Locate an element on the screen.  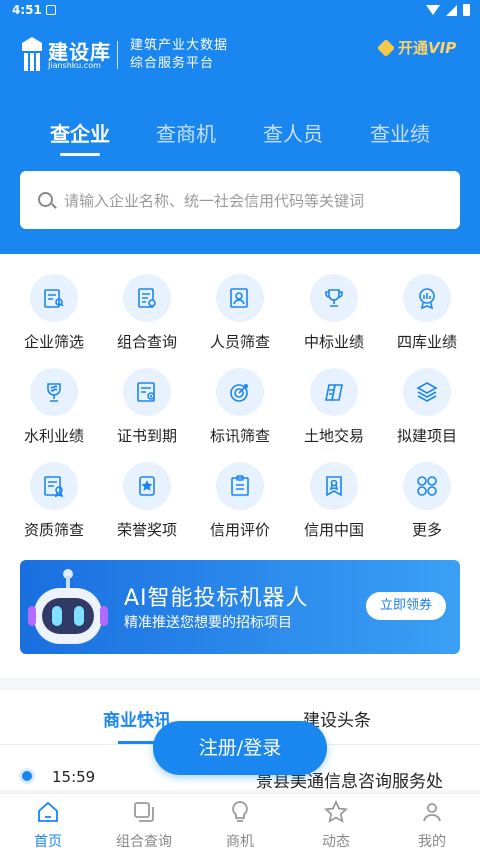
vip-suffix: VIP is located at coordinates (442, 48).